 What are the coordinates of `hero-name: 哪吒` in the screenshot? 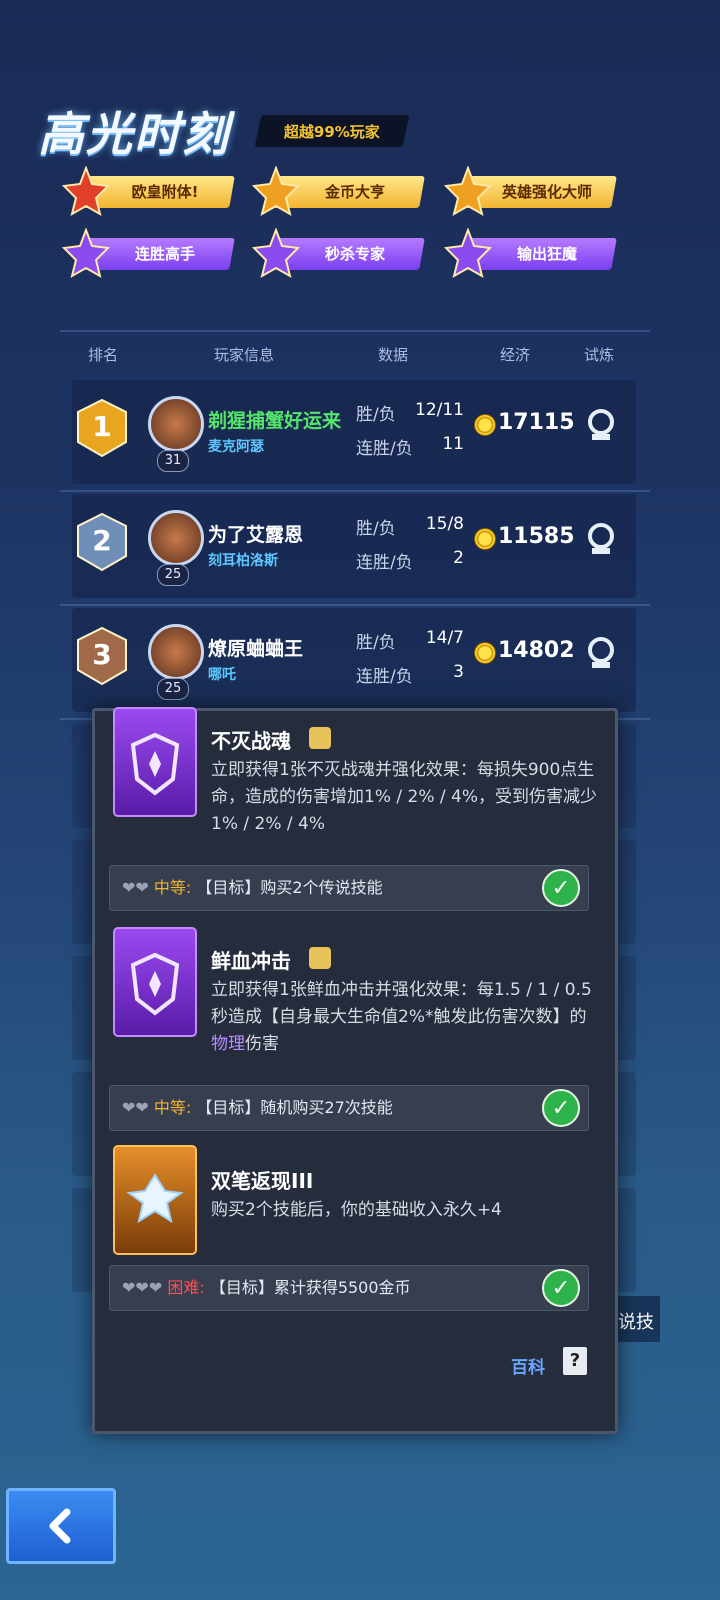 It's located at (222, 675).